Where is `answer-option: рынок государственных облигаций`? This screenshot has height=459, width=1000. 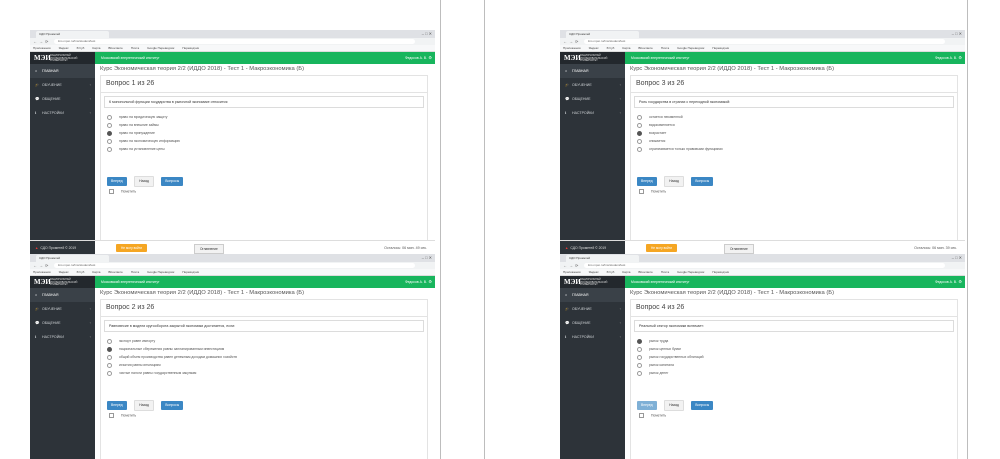 answer-option: рынок государственных облигаций is located at coordinates (670, 357).